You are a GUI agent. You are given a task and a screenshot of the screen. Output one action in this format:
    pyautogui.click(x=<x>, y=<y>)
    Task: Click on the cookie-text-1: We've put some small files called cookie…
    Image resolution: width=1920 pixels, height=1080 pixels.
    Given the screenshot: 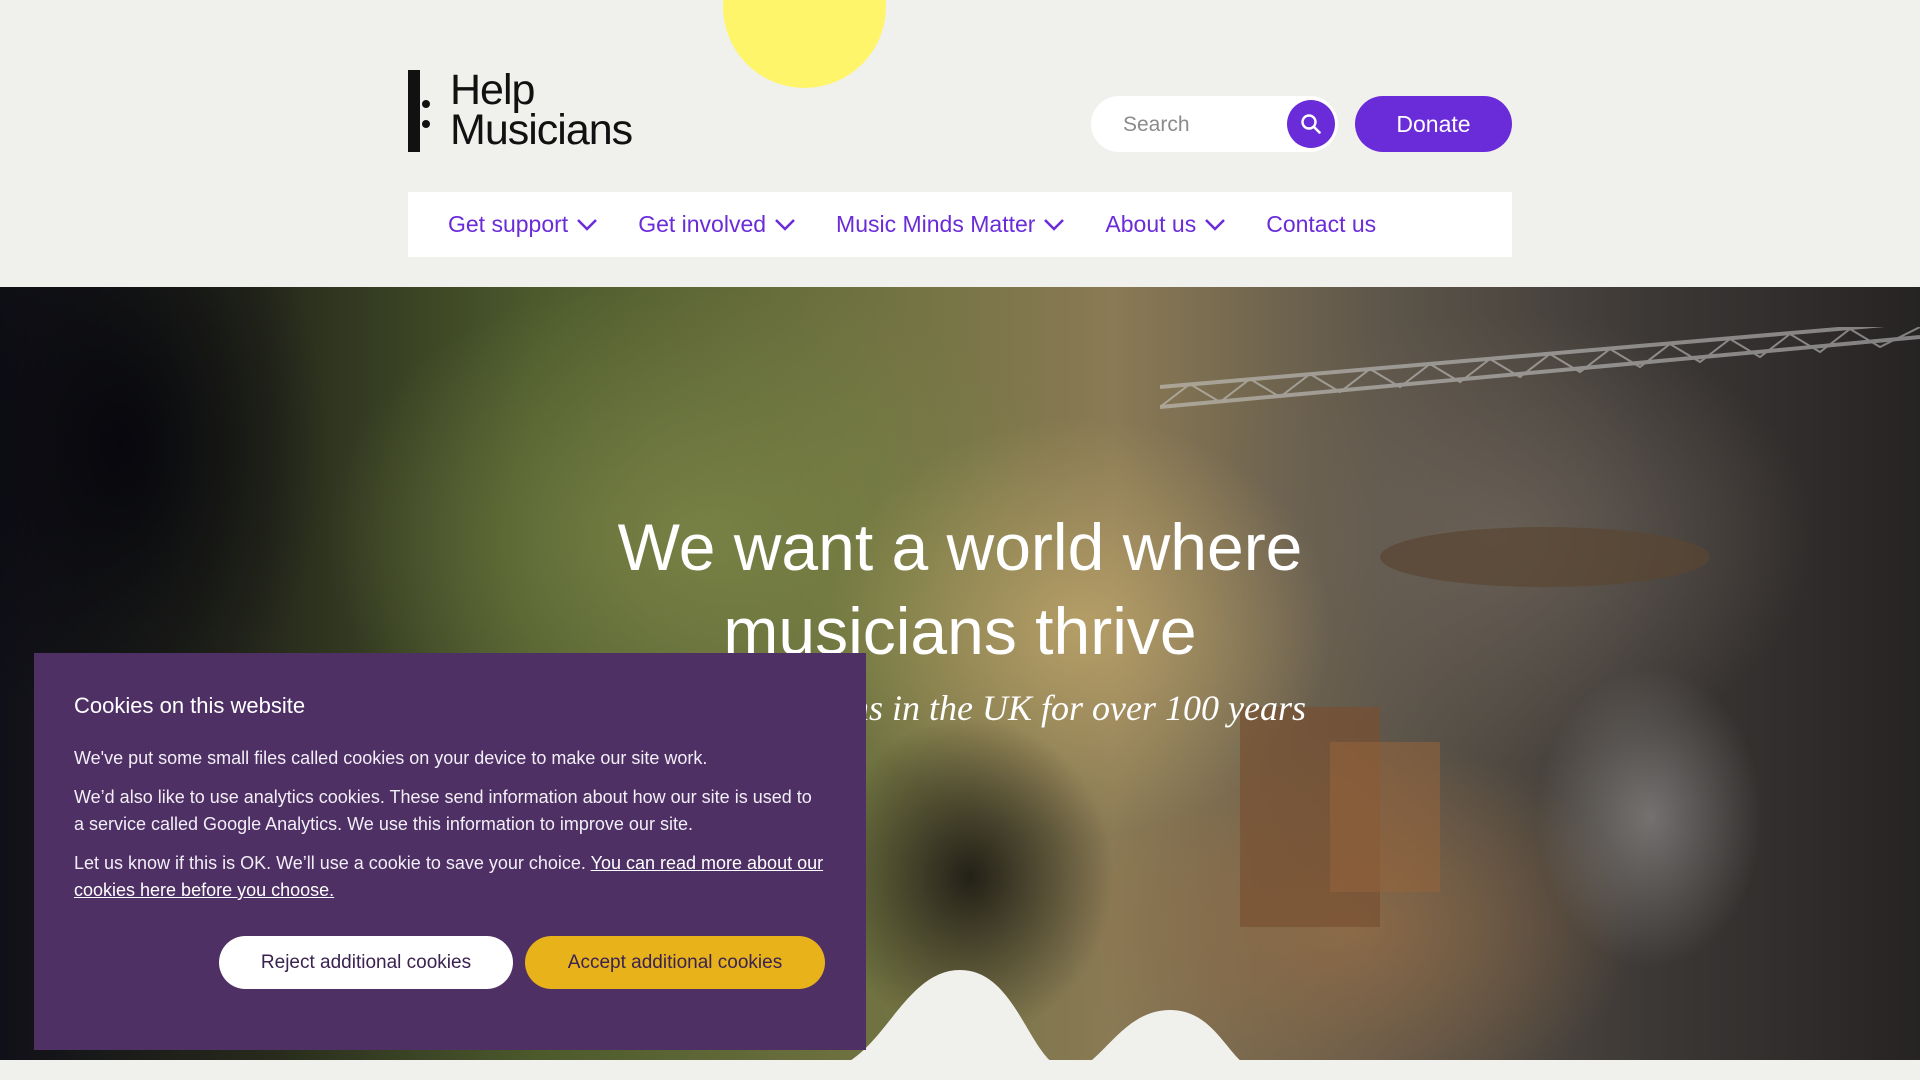 What is the action you would take?
    pyautogui.click(x=391, y=758)
    